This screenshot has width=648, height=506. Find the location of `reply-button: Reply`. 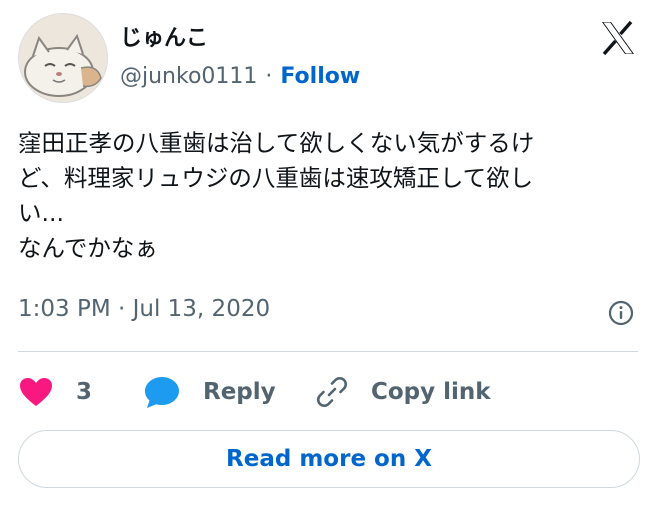

reply-button: Reply is located at coordinates (209, 392).